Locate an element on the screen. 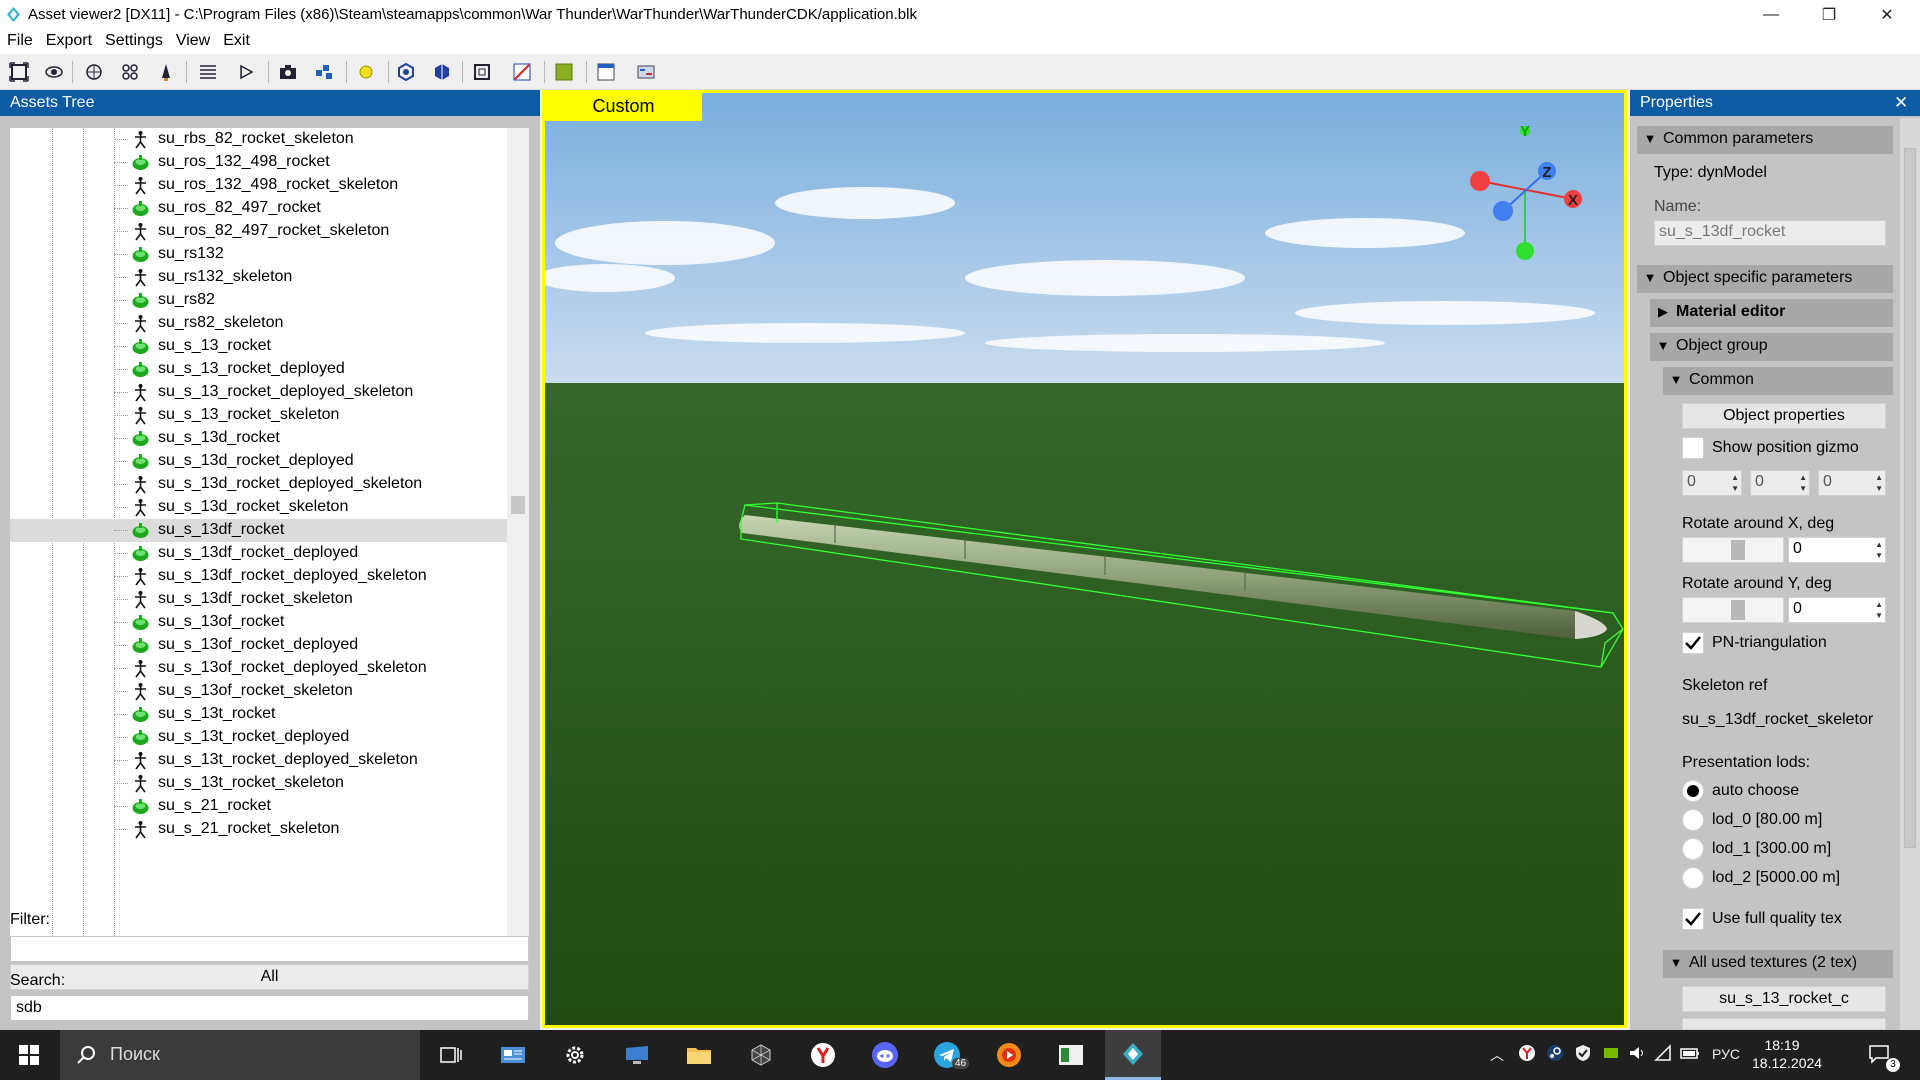 The image size is (1920, 1080). common-section: ▼ Common is located at coordinates (1778, 381).